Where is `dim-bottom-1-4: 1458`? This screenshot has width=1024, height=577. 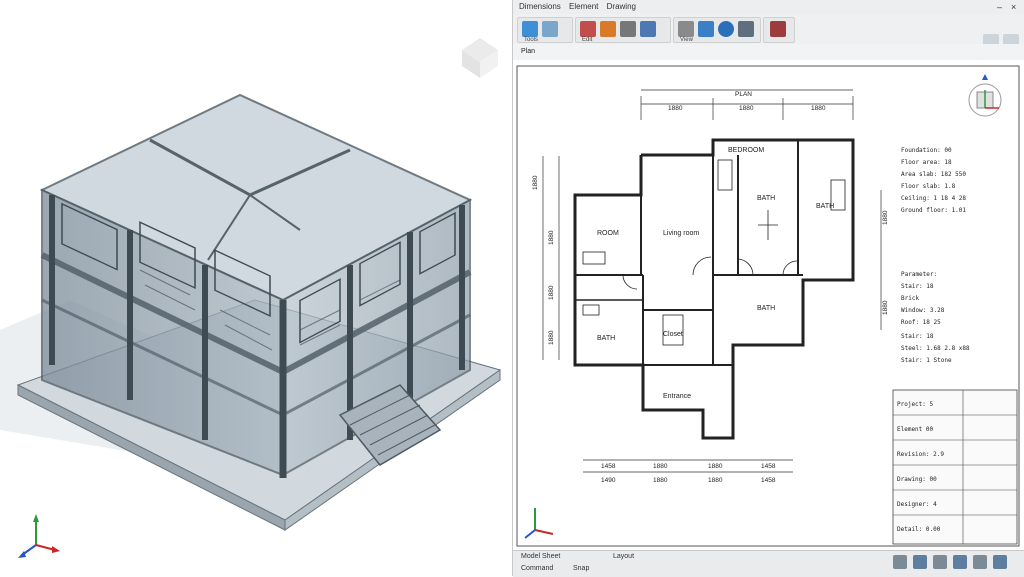 dim-bottom-1-4: 1458 is located at coordinates (768, 466).